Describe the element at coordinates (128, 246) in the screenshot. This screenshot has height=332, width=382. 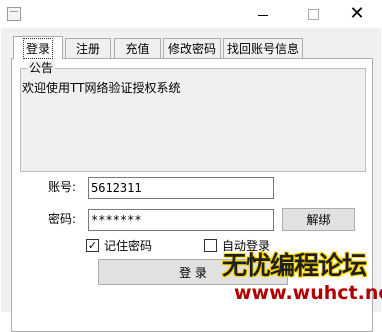
I see `remember-password-label: 记住密码` at that location.